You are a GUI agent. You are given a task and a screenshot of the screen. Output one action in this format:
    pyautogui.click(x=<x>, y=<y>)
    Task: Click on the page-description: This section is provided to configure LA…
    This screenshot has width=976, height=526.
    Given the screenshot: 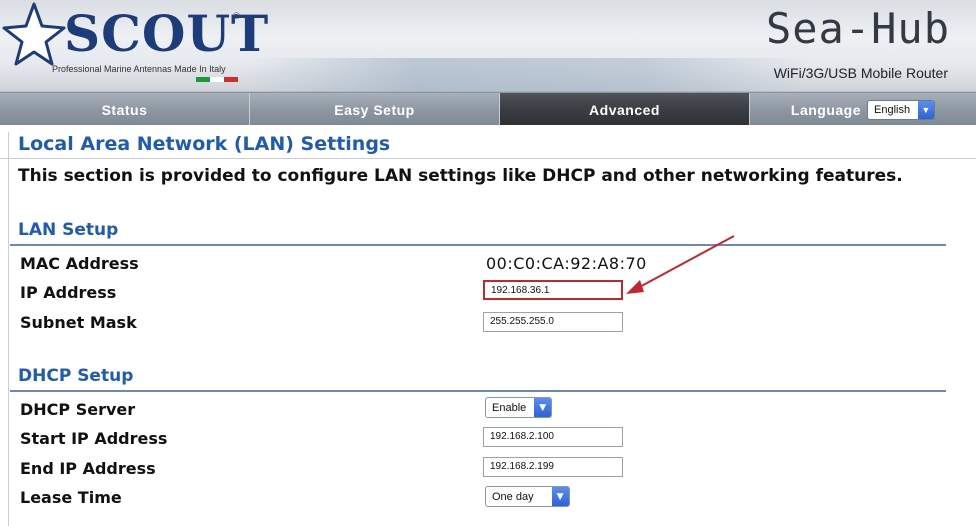 What is the action you would take?
    pyautogui.click(x=460, y=176)
    